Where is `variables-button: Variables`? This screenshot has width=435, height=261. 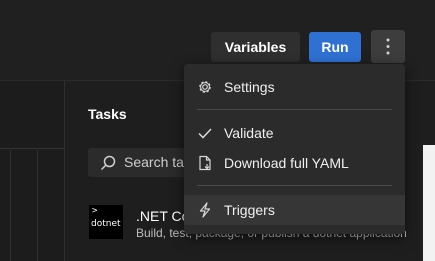 variables-button: Variables is located at coordinates (255, 47).